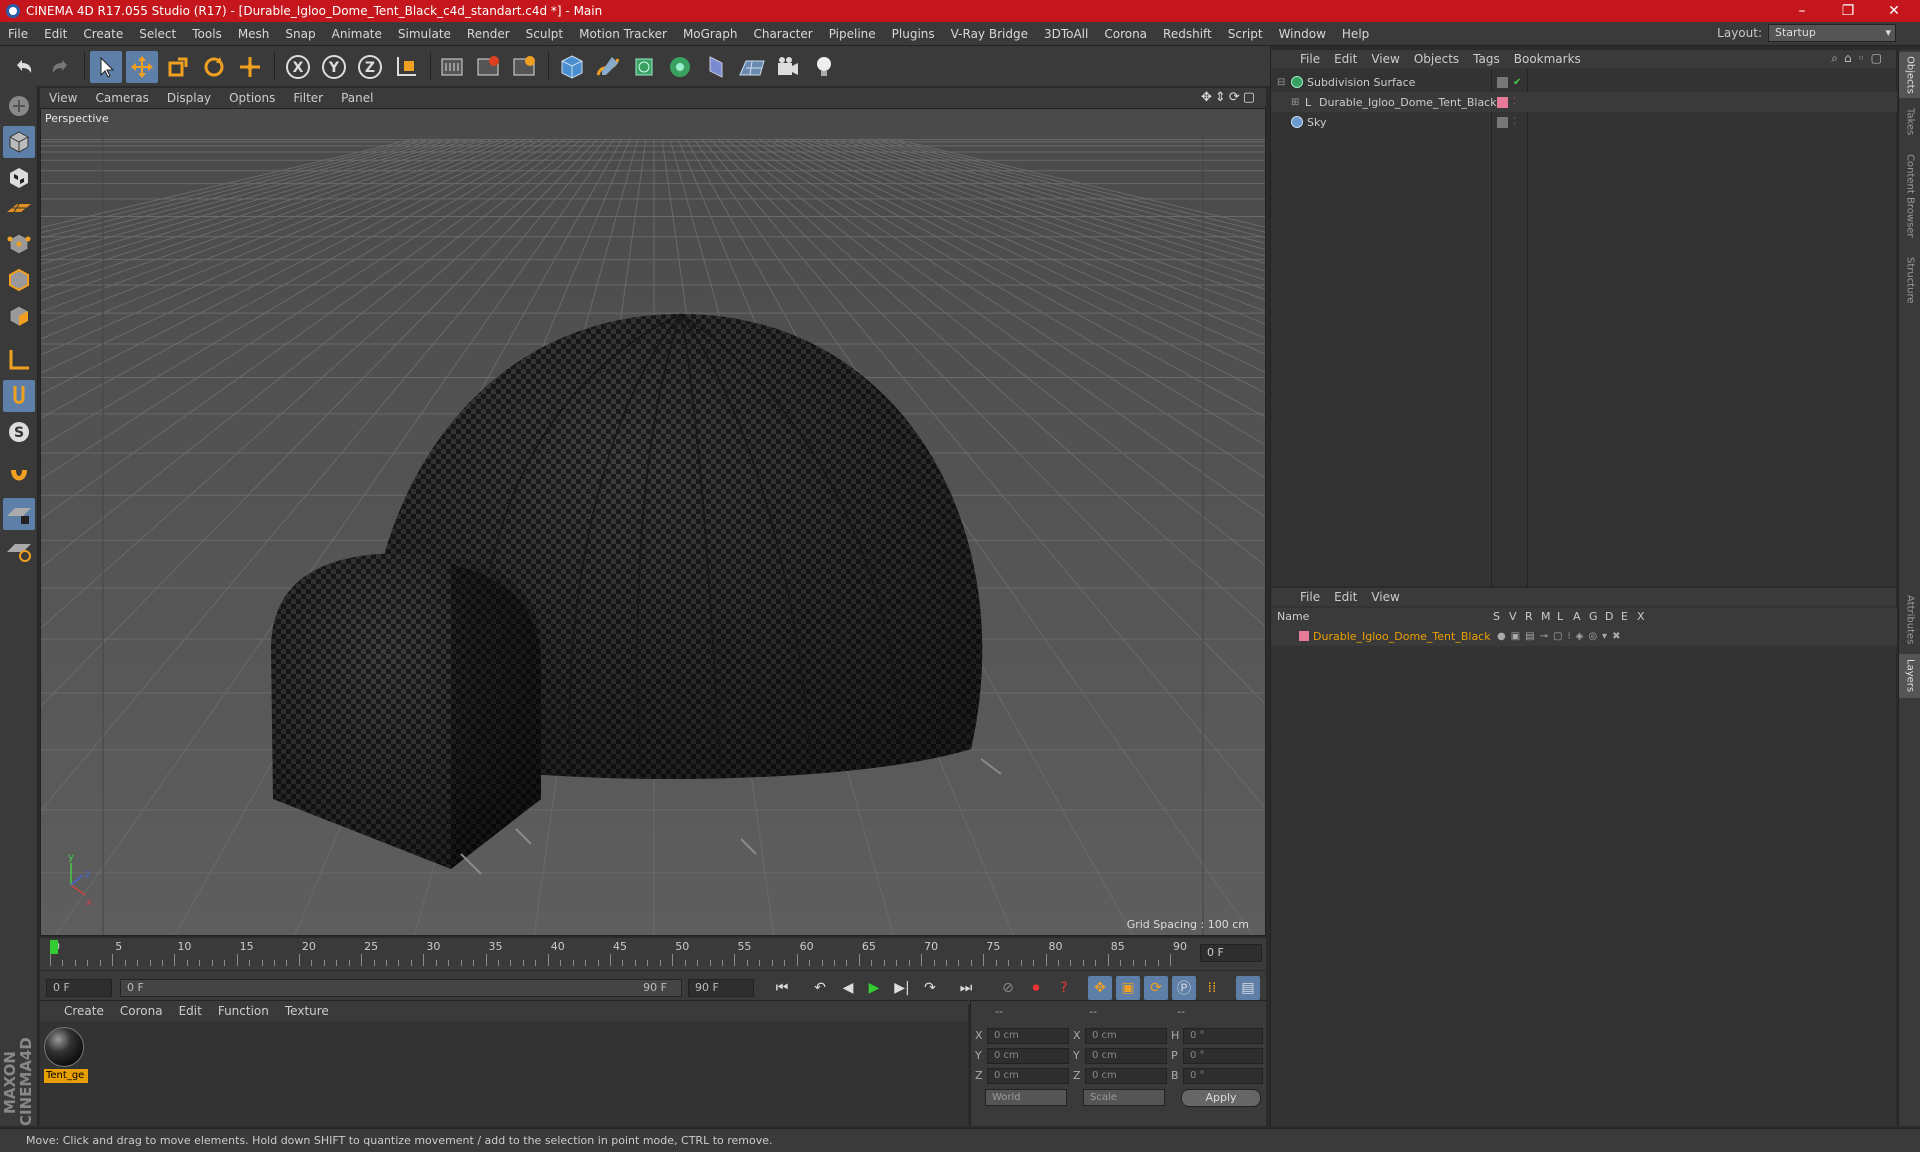  Describe the element at coordinates (357, 98) in the screenshot. I see `viewport-menu-panel: Panel` at that location.